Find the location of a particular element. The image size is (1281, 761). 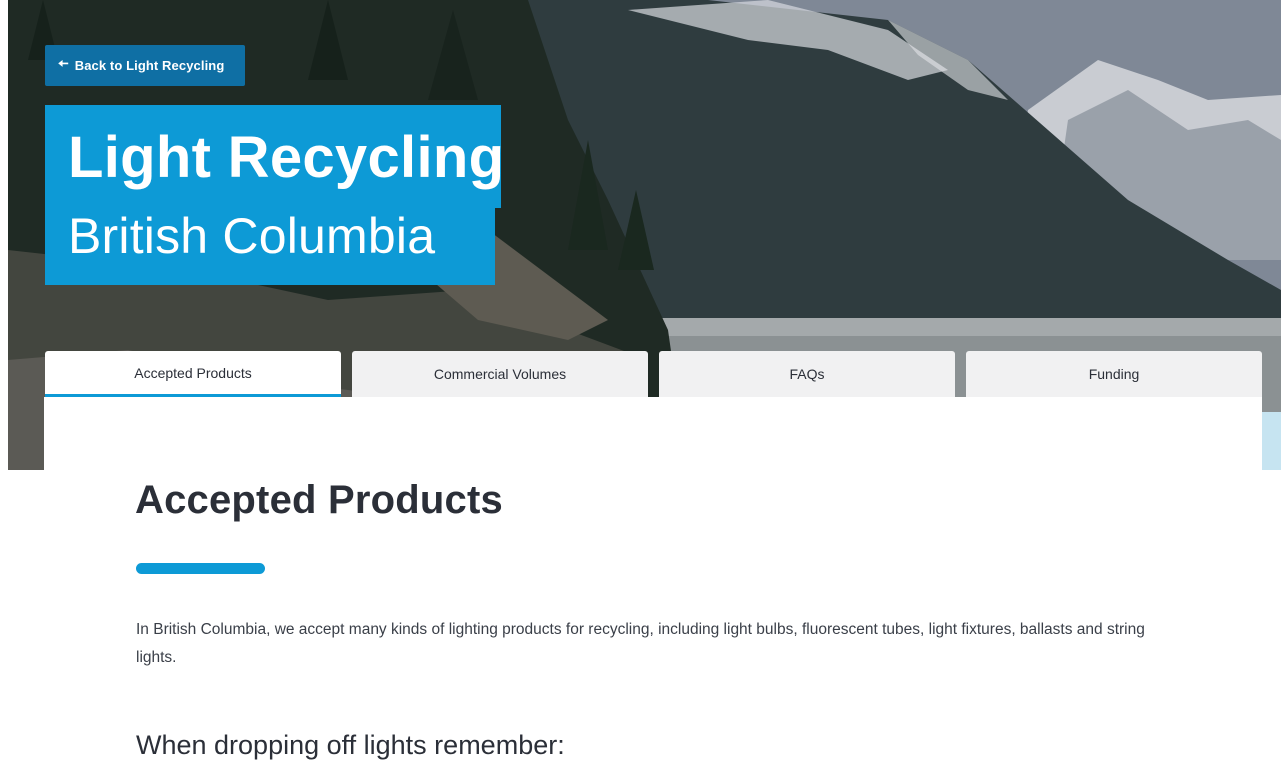

tab-label: Funding is located at coordinates (1114, 374).